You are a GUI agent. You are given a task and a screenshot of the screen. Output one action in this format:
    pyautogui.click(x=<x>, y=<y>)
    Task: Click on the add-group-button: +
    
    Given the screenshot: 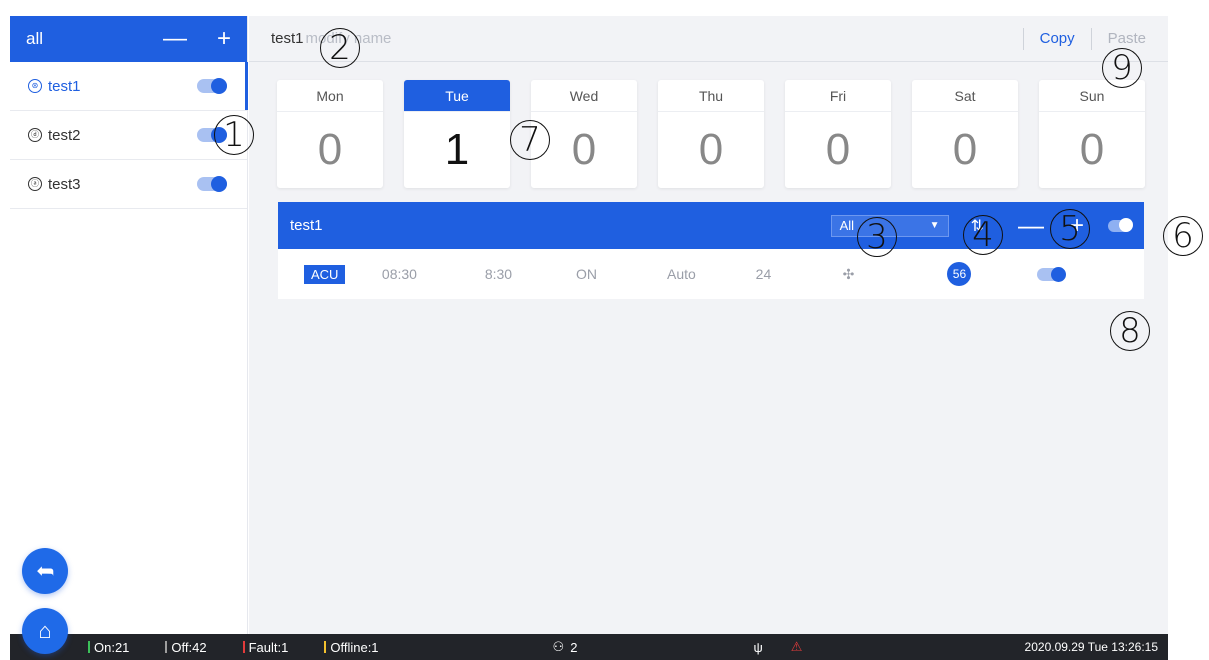 What is the action you would take?
    pyautogui.click(x=224, y=39)
    